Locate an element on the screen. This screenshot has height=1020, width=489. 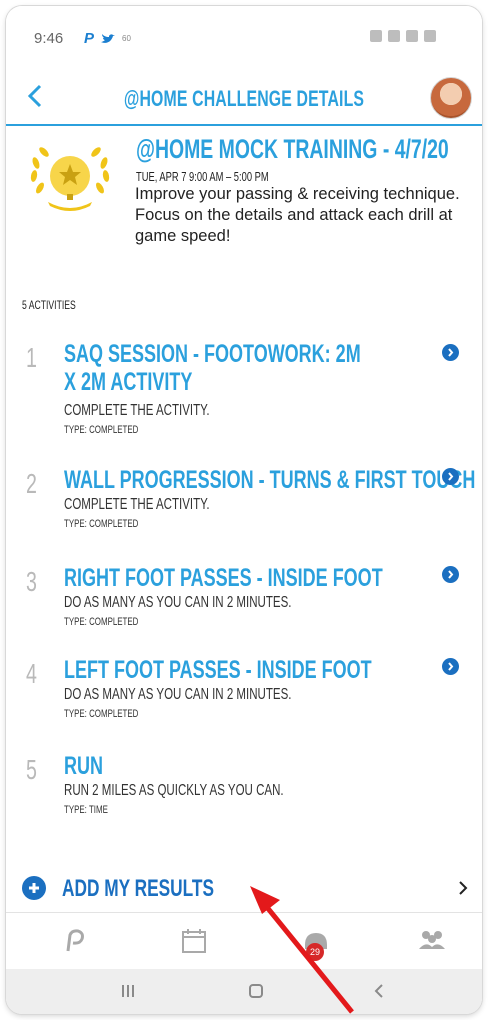
bottom-tab-bar: 29 is located at coordinates (244, 941).